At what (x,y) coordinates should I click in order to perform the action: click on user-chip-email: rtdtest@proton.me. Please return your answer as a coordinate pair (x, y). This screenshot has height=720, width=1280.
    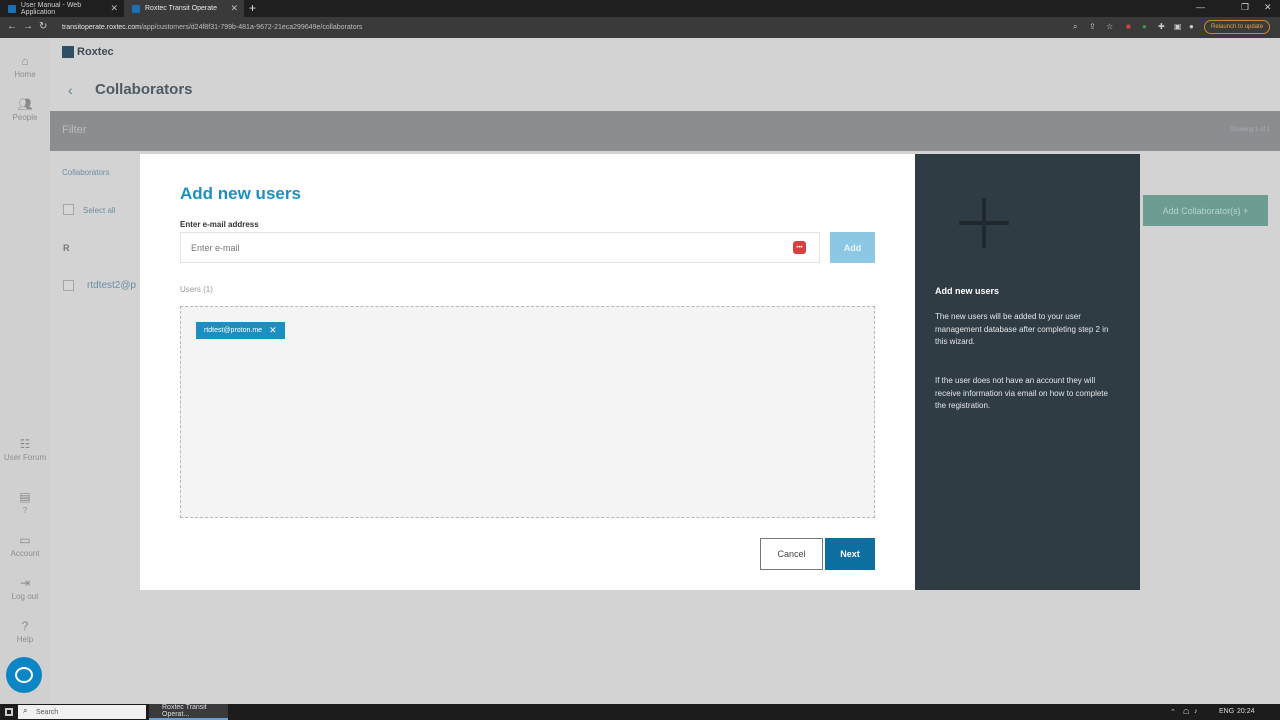
    Looking at the image, I should click on (233, 330).